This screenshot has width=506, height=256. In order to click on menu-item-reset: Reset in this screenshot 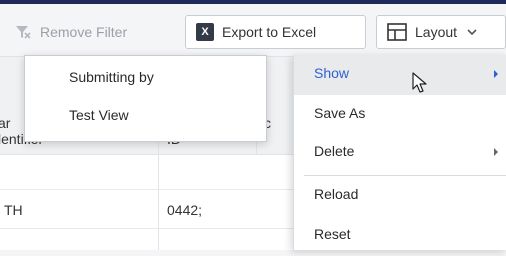, I will do `click(400, 236)`.